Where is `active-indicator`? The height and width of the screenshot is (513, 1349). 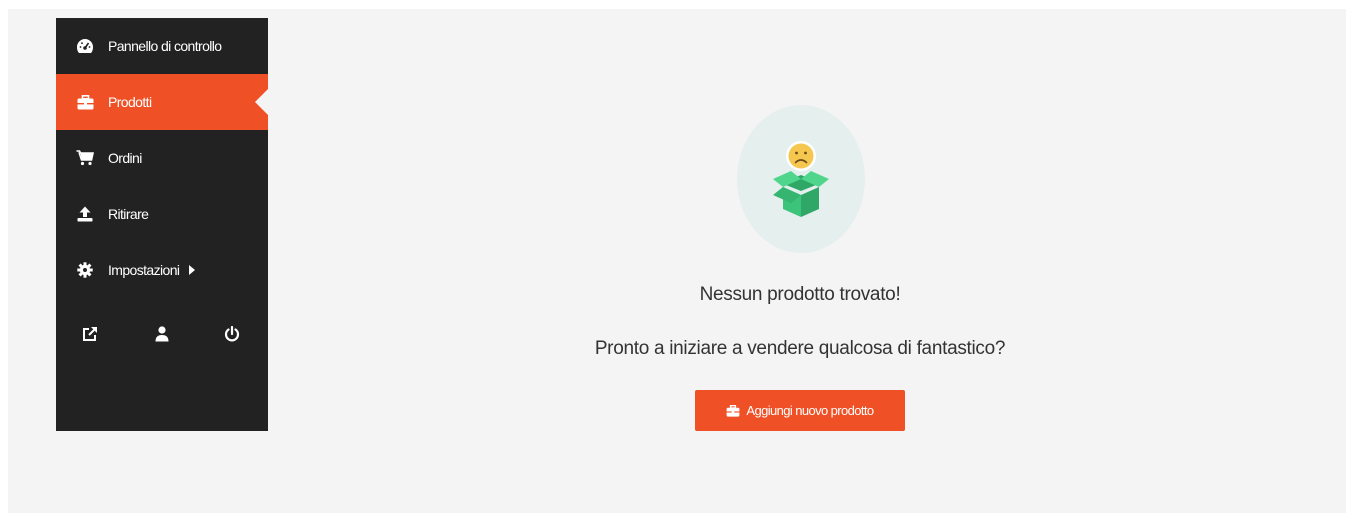 active-indicator is located at coordinates (261, 102).